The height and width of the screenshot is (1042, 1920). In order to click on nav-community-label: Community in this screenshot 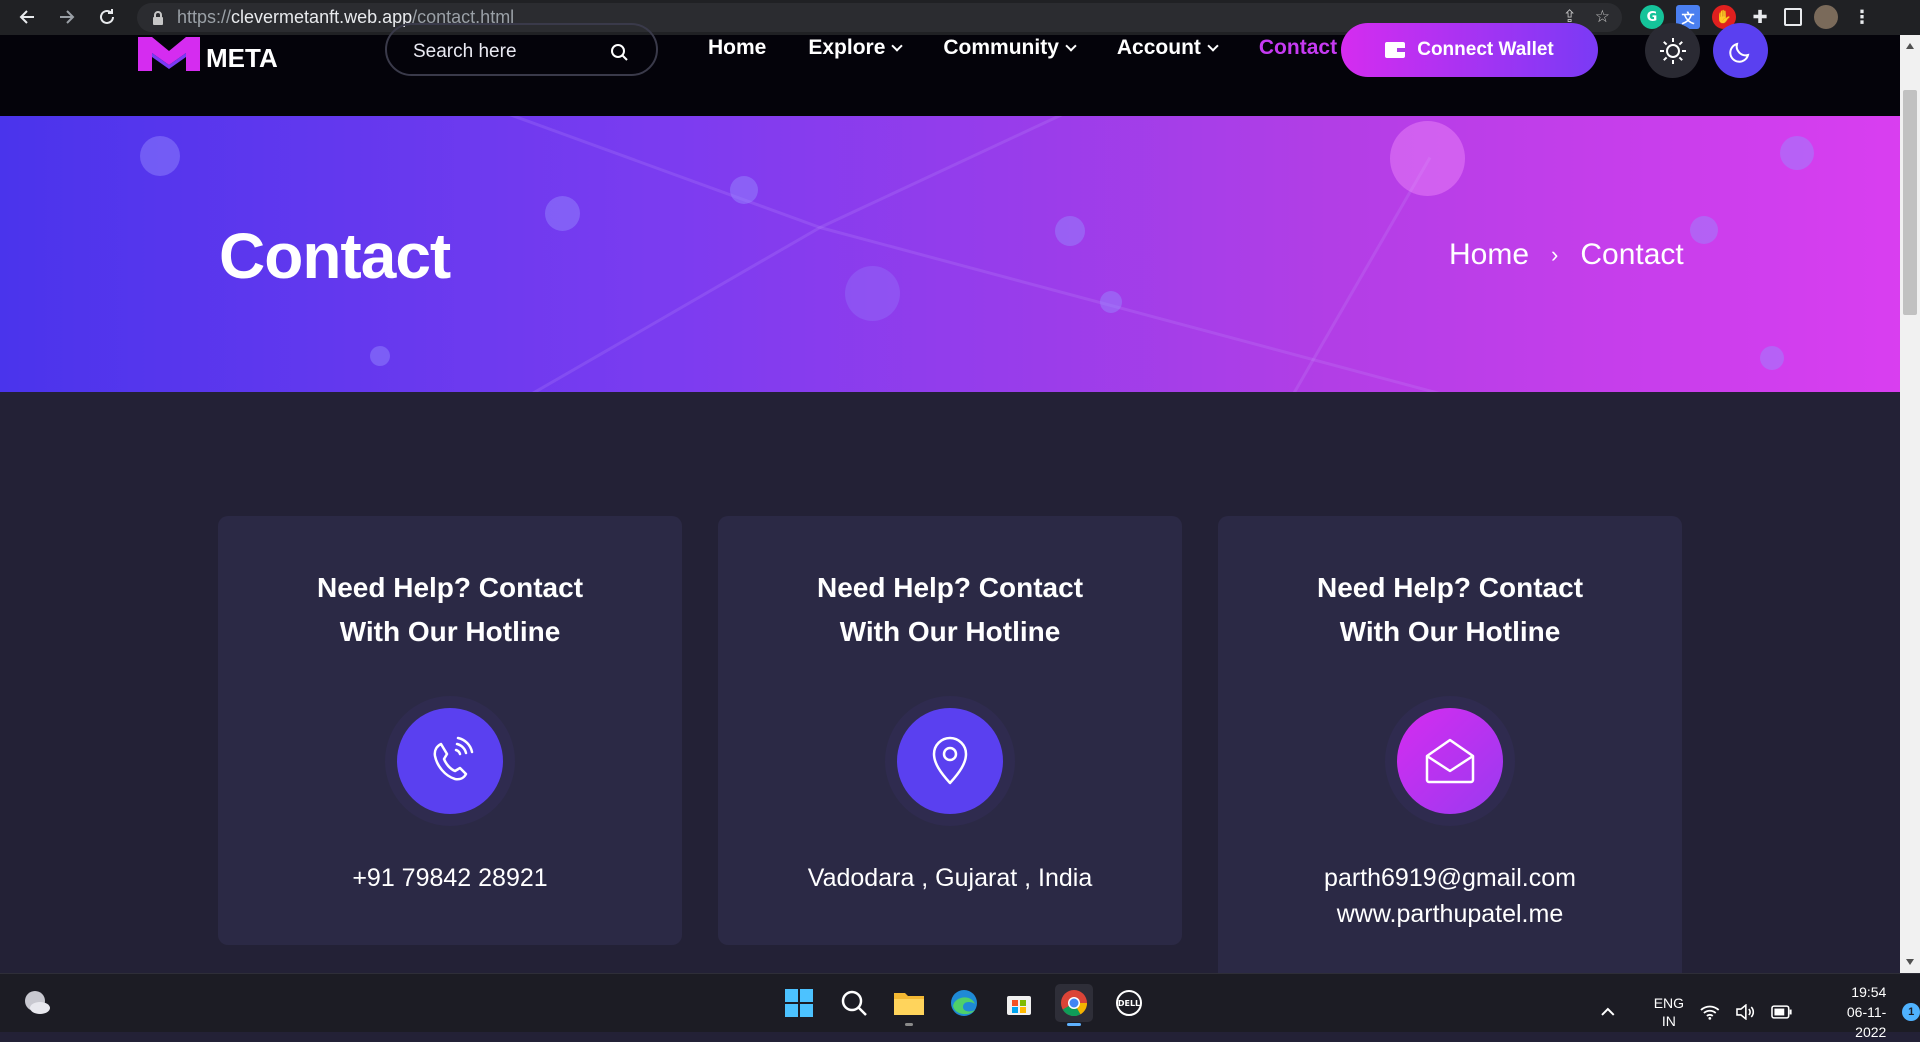, I will do `click(1001, 47)`.